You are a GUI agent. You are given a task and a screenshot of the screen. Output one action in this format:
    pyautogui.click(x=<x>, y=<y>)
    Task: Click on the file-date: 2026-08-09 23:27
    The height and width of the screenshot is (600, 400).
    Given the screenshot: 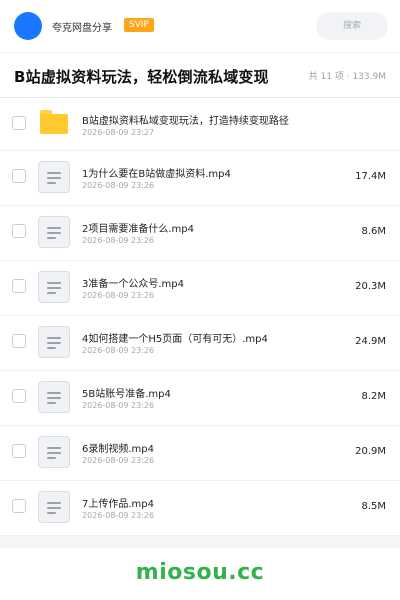 What is the action you would take?
    pyautogui.click(x=118, y=132)
    